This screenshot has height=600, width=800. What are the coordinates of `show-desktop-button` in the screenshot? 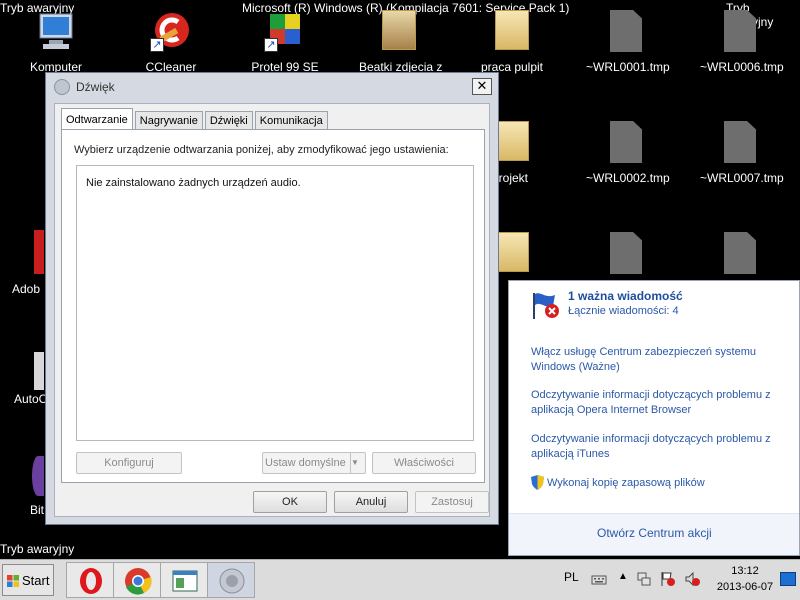 It's located at (788, 579).